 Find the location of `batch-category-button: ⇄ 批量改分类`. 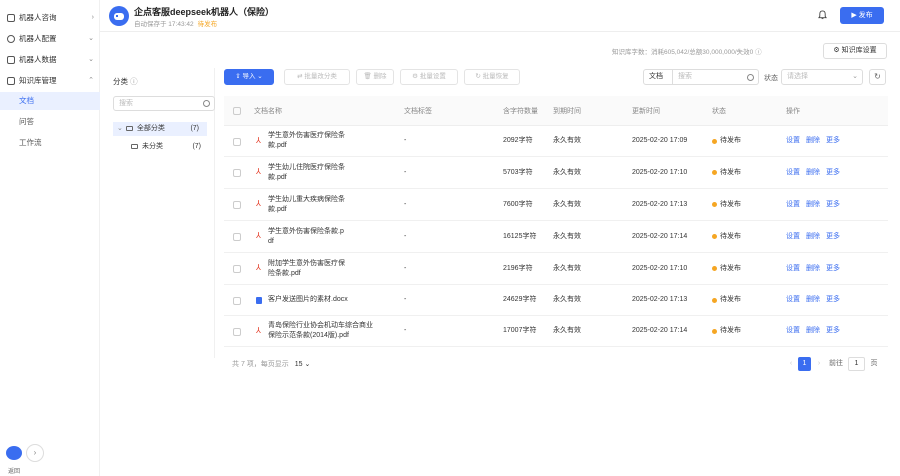

batch-category-button: ⇄ 批量改分类 is located at coordinates (317, 77).